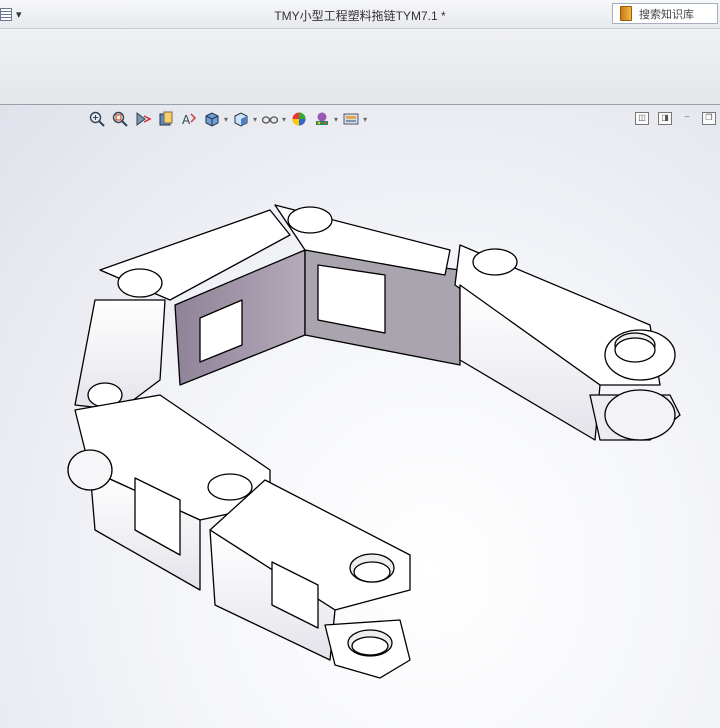  What do you see at coordinates (626, 13) in the screenshot?
I see `knowledge-base-icon` at bounding box center [626, 13].